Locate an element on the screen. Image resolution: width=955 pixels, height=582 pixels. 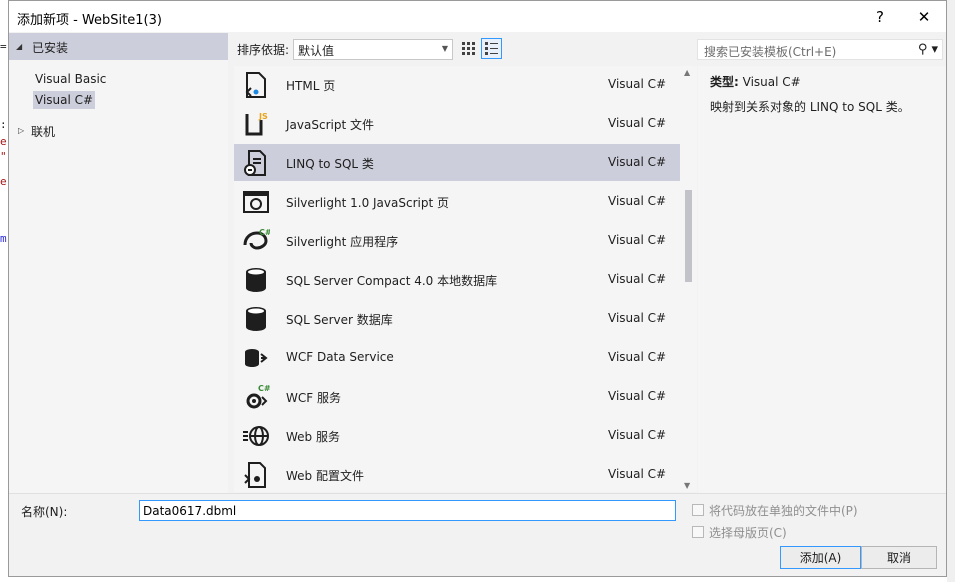
grid-view-icon is located at coordinates (468, 48).